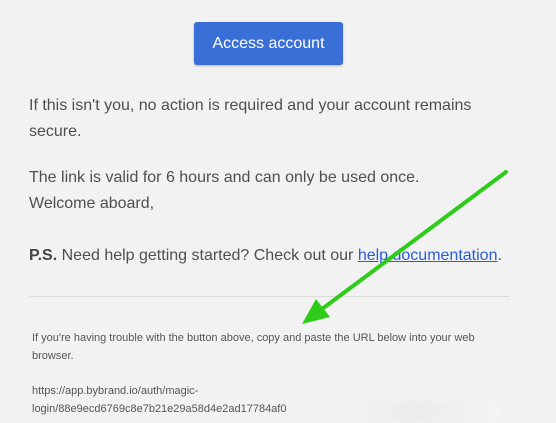  What do you see at coordinates (92, 203) in the screenshot?
I see `welcome-text: Welcome aboard,` at bounding box center [92, 203].